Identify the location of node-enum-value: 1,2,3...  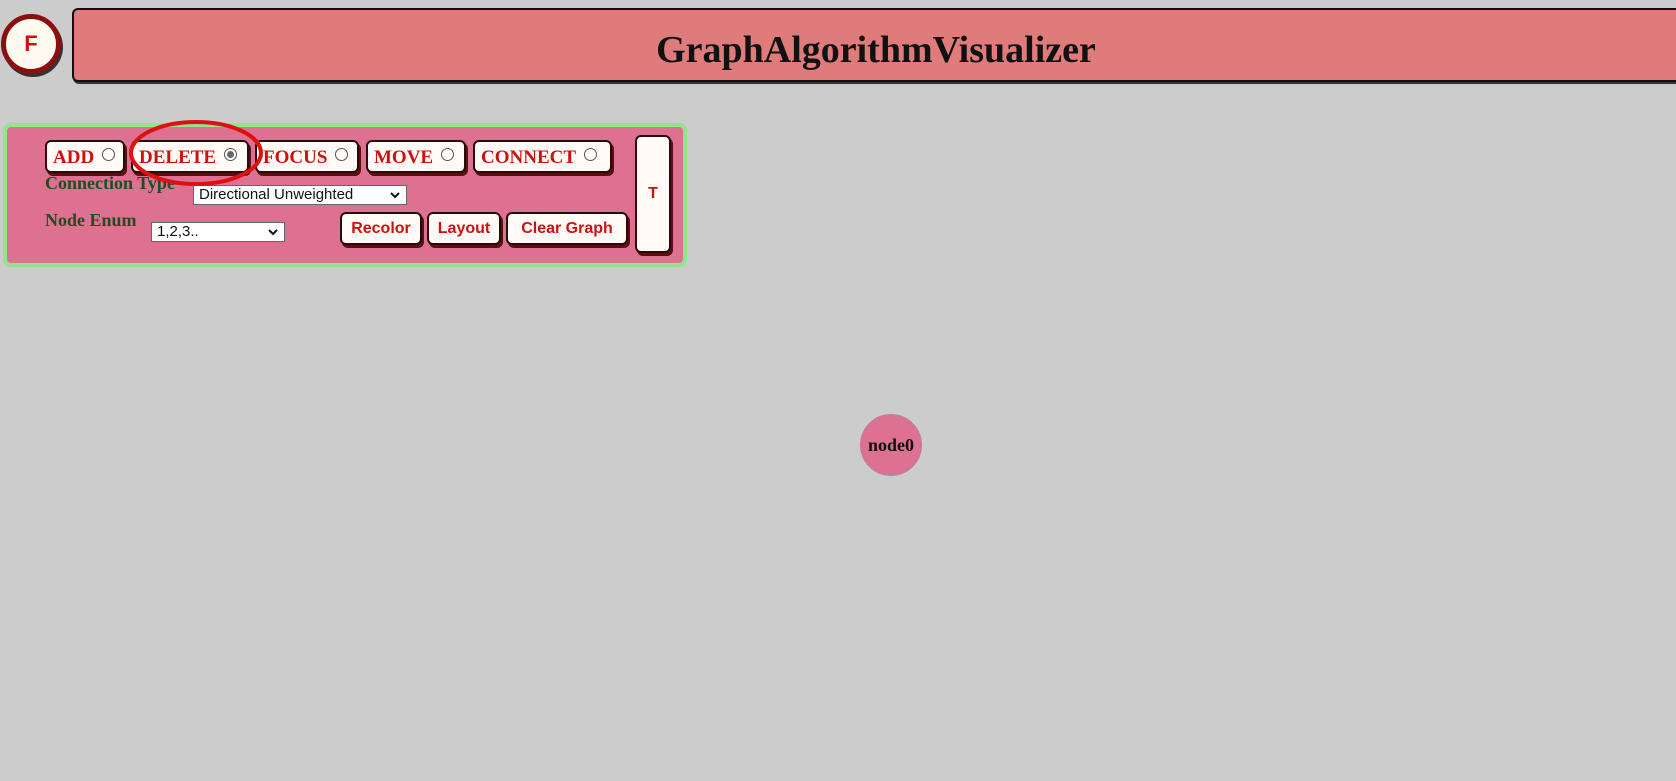
(178, 231).